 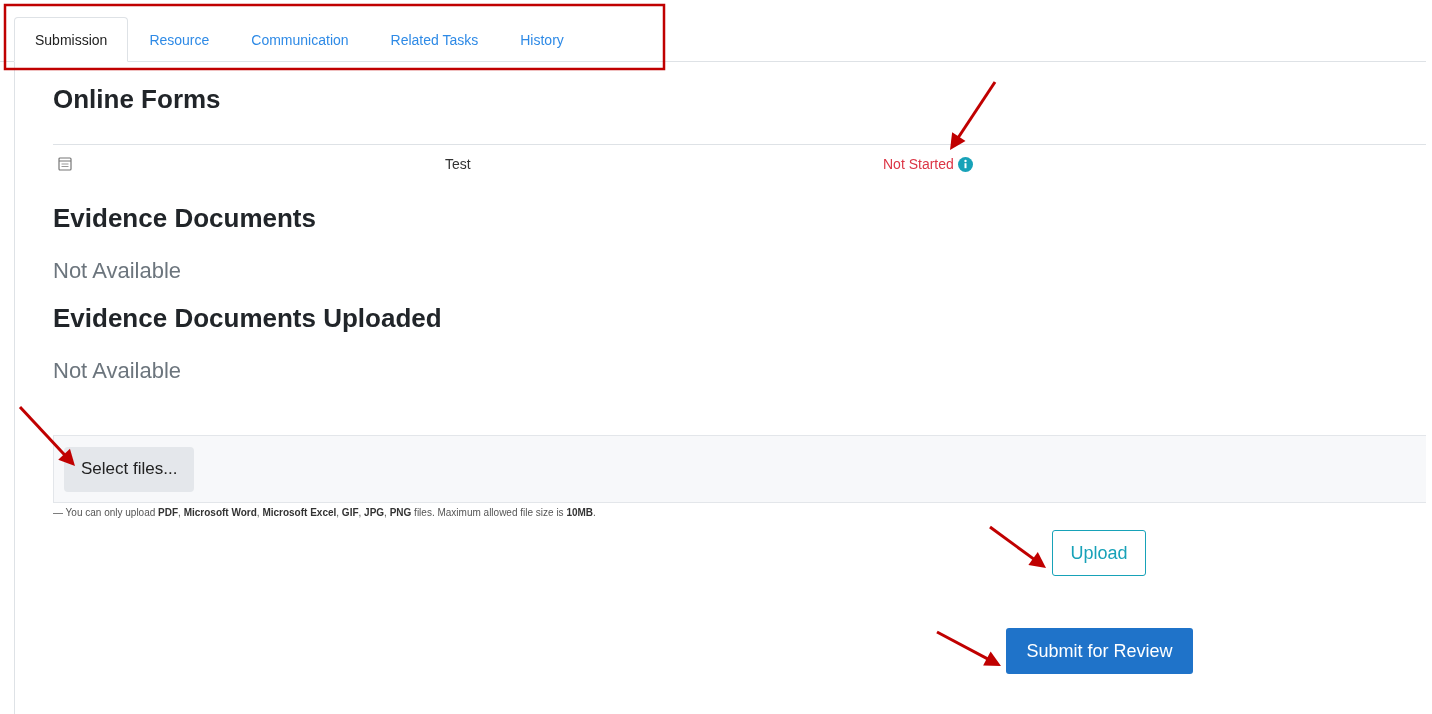 What do you see at coordinates (300, 39) in the screenshot?
I see `tab: Communication` at bounding box center [300, 39].